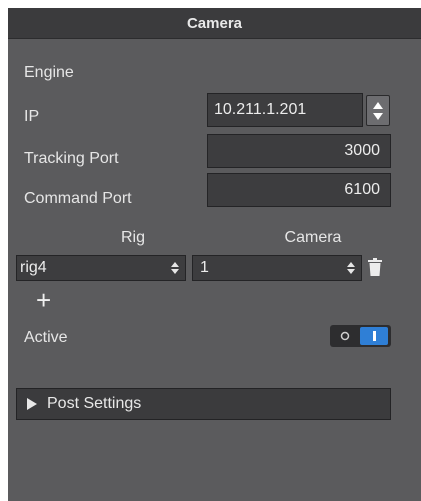  What do you see at coordinates (78, 198) in the screenshot?
I see `command-port-label: Command Port` at bounding box center [78, 198].